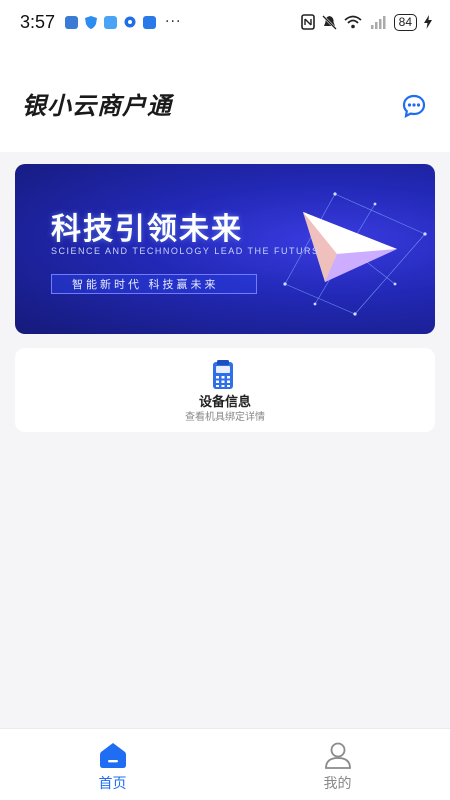 The image size is (450, 800). Describe the element at coordinates (111, 22) in the screenshot. I see `cloud-app-icon` at that location.